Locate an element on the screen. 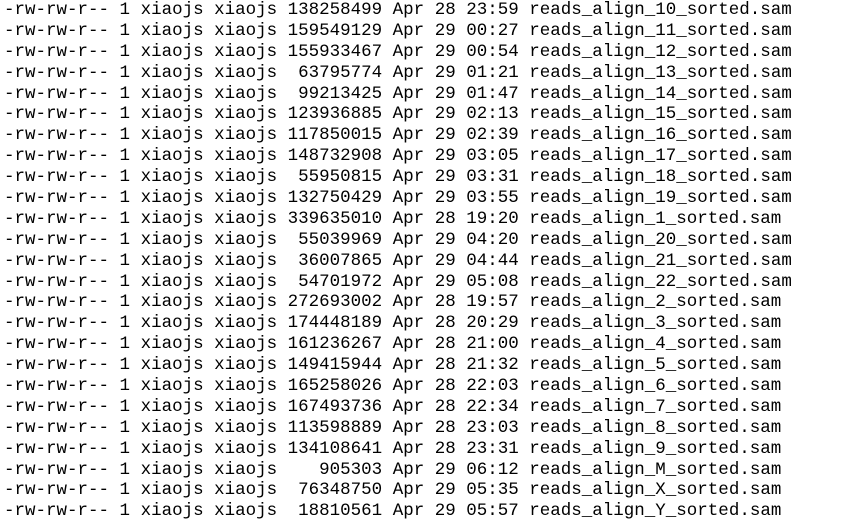 This screenshot has width=843, height=527. filename-text: reads_align_X_sorted.sam is located at coordinates (655, 490).